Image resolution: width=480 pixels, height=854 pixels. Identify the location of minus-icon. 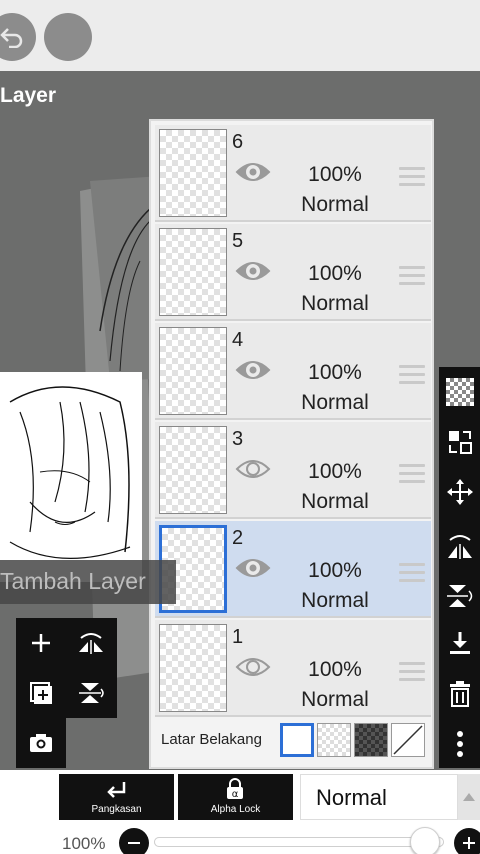
(134, 843).